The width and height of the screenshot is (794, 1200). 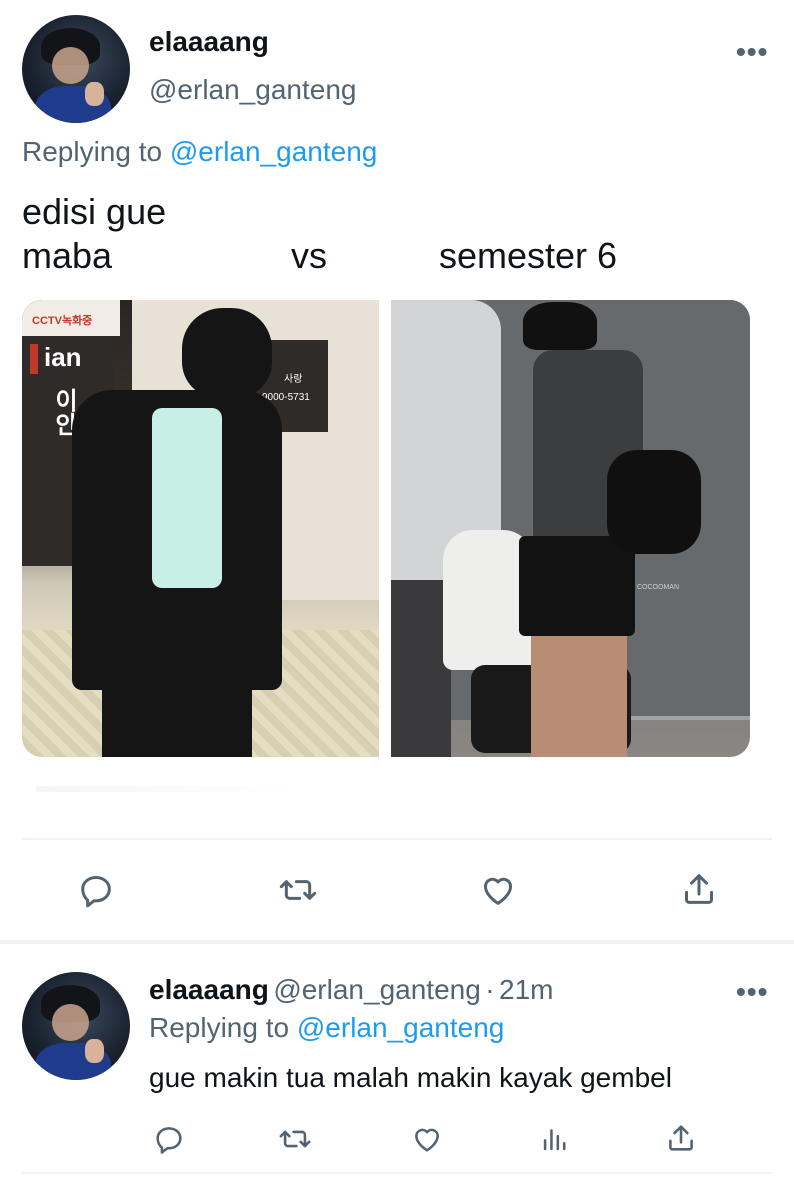 I want to click on poster-small-text: 사랑, so click(x=293, y=379).